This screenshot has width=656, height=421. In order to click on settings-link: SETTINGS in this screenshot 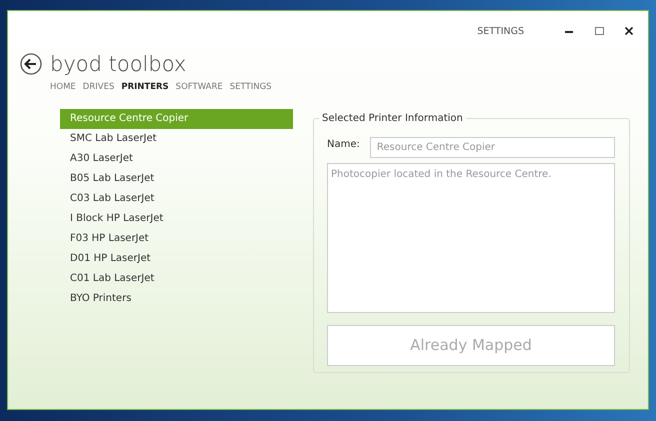, I will do `click(500, 32)`.